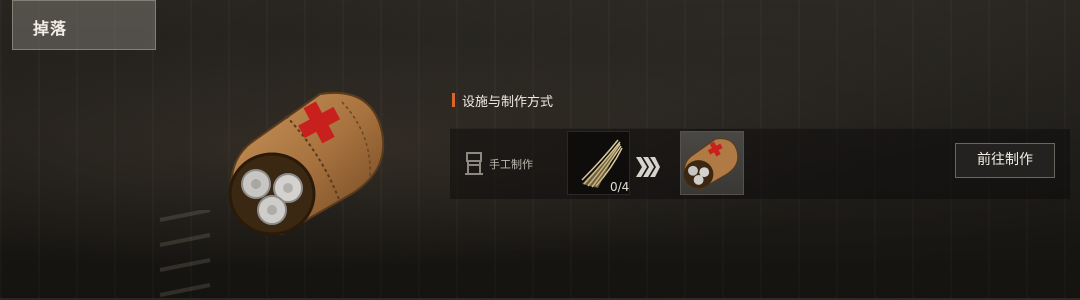 The image size is (1080, 300). I want to click on section-title: 设施与制作方式, so click(508, 102).